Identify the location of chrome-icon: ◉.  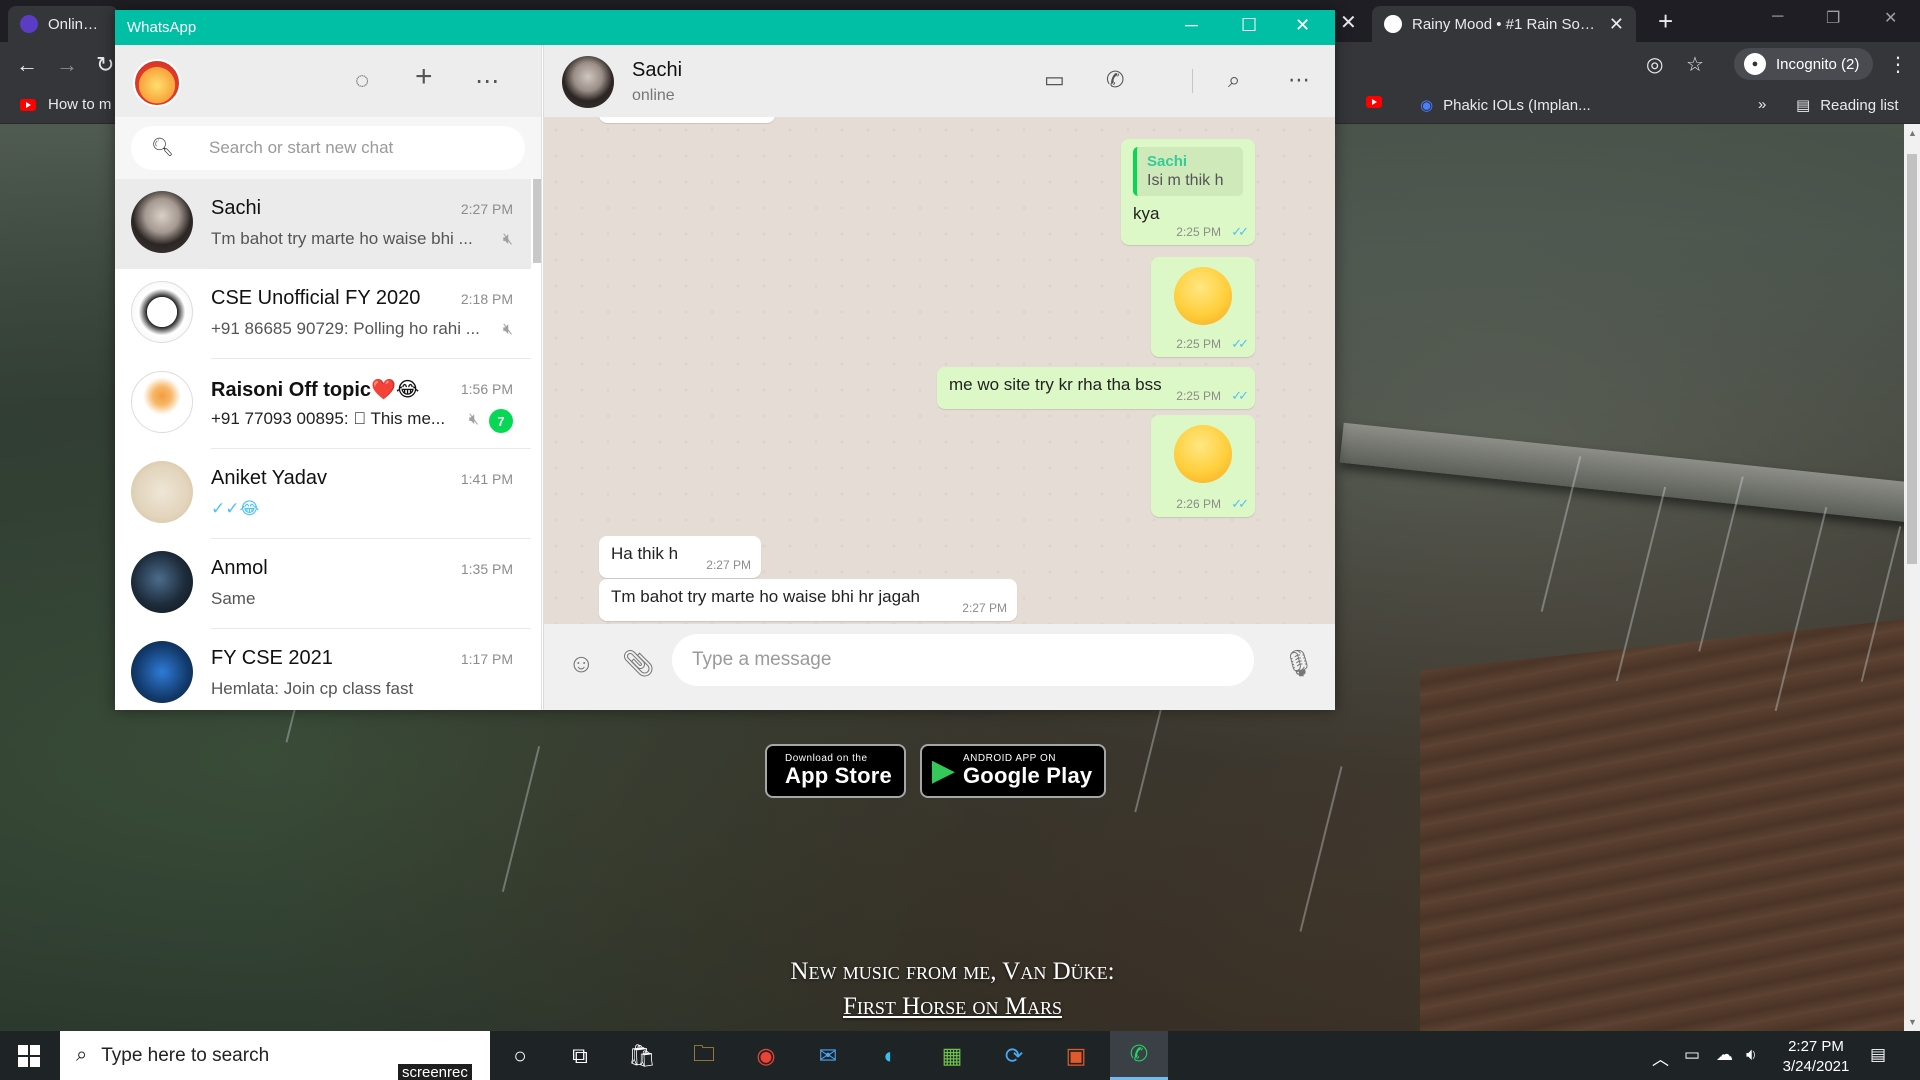
(766, 1056).